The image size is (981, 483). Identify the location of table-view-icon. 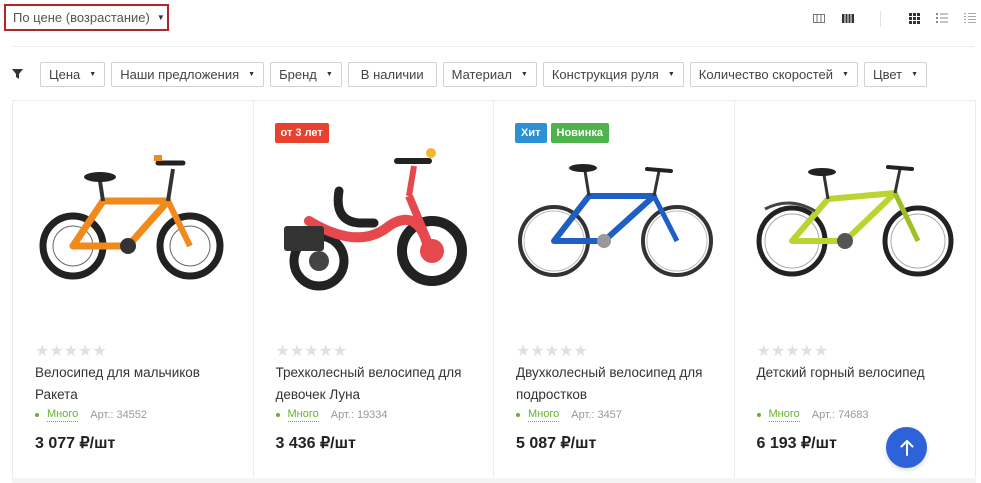
(819, 18).